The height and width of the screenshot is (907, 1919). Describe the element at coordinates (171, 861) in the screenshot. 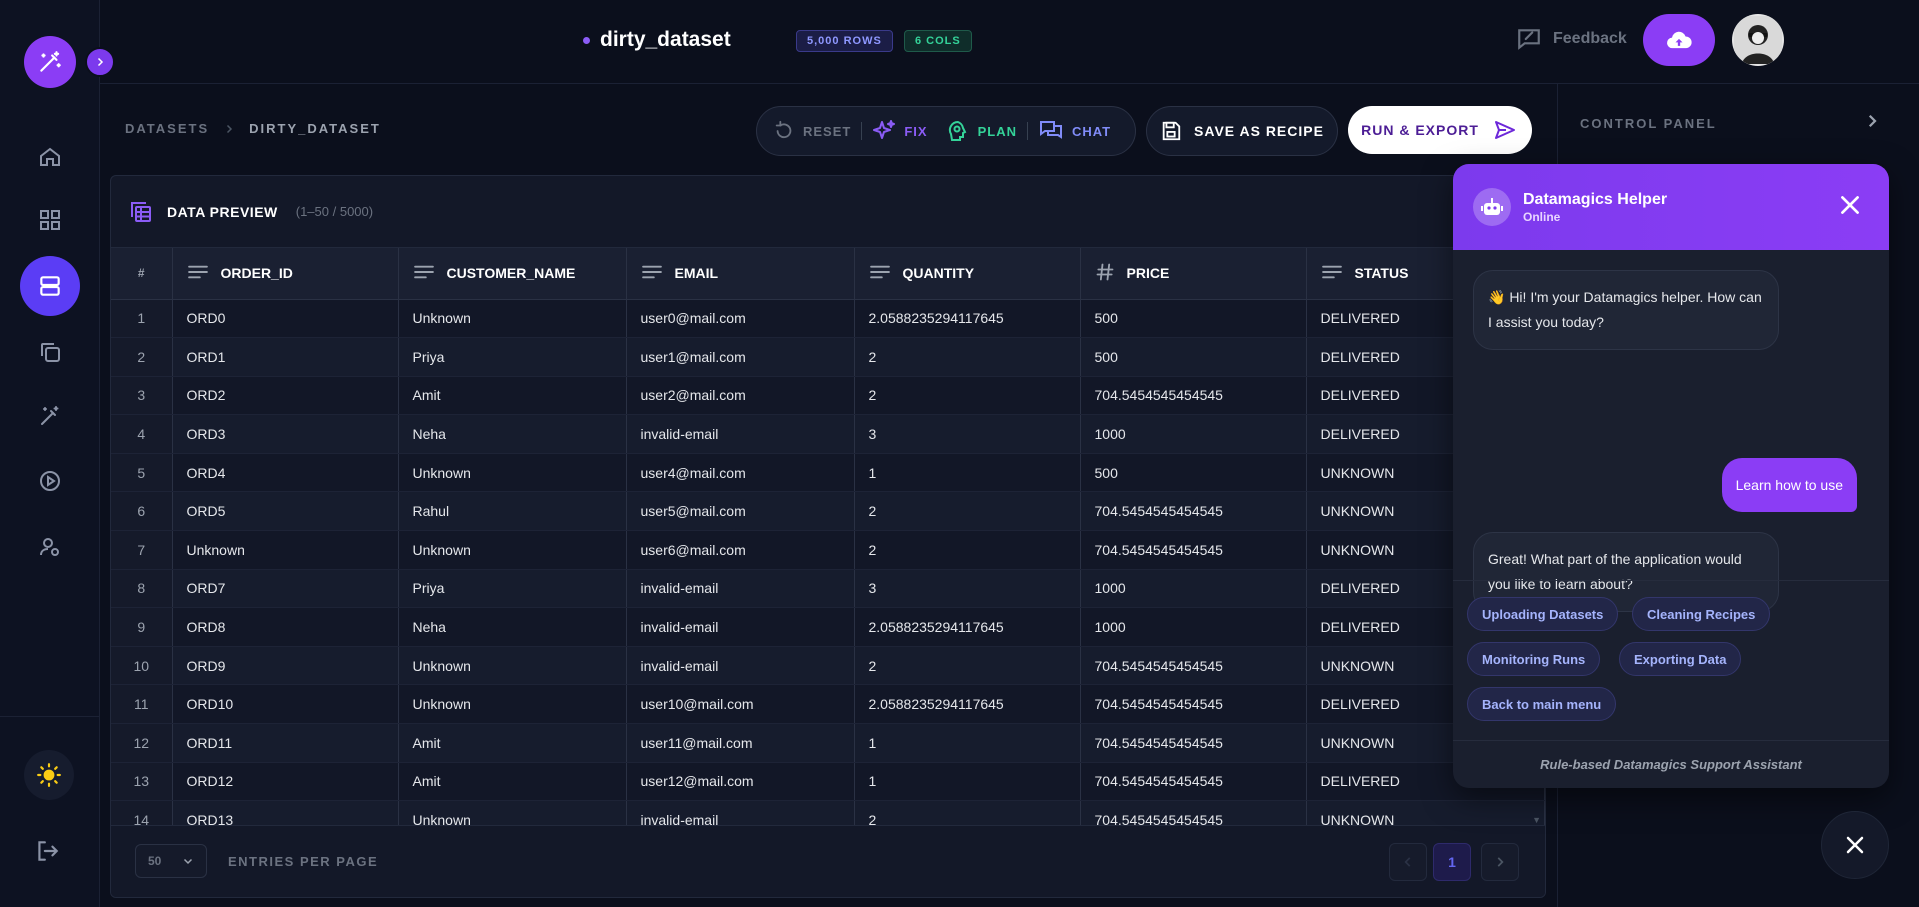

I see `entries-per-page-select: 50` at that location.